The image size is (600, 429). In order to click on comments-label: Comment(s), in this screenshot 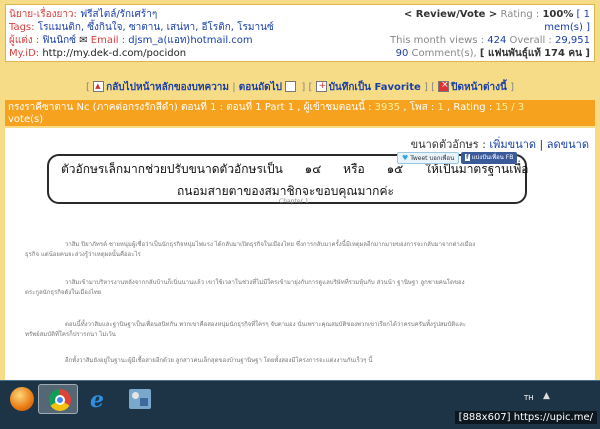, I will do `click(444, 53)`.